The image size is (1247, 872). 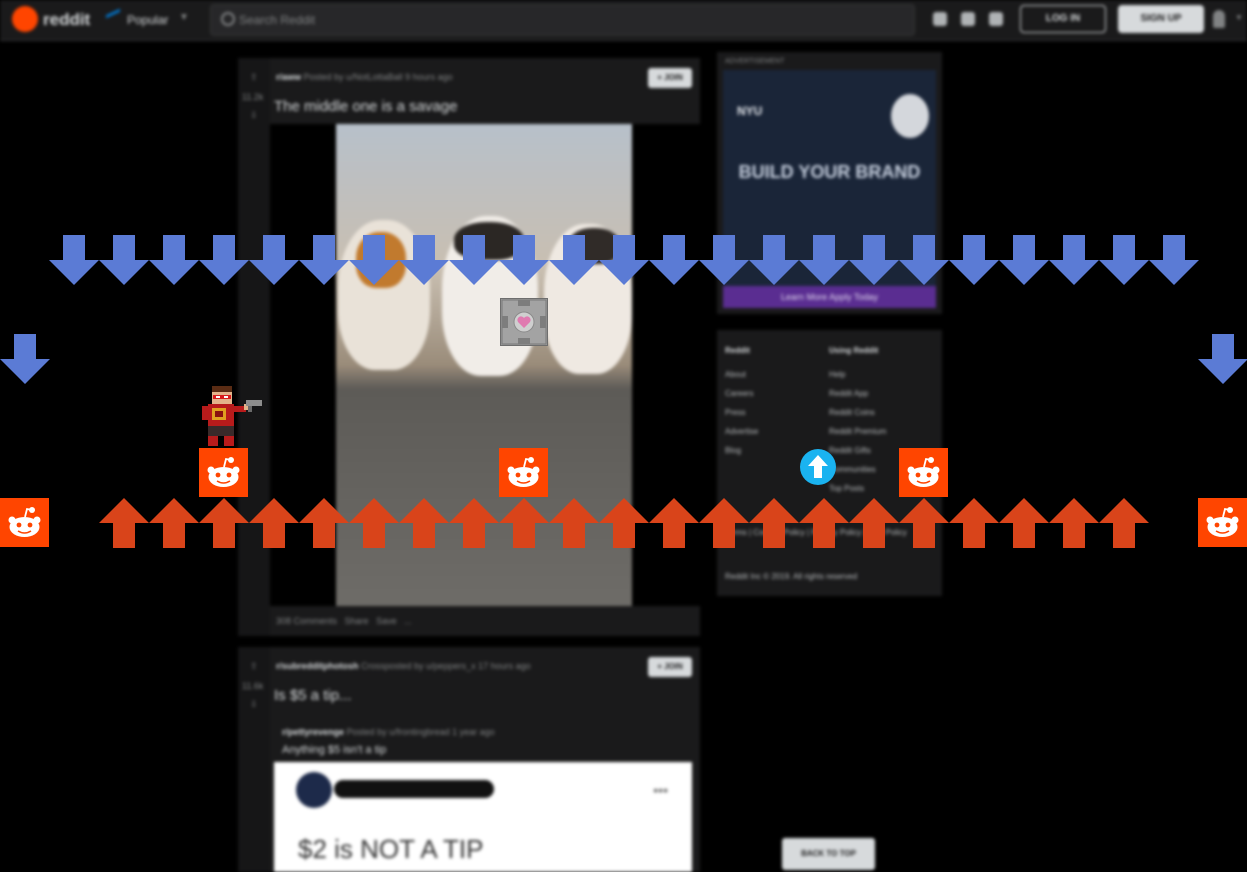 I want to click on up-arrow-orb-icon, so click(x=818, y=467).